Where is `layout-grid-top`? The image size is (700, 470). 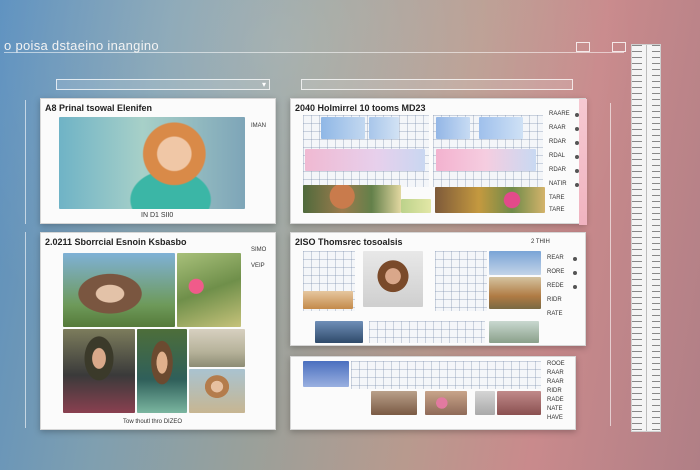
layout-grid-top is located at coordinates (446, 375).